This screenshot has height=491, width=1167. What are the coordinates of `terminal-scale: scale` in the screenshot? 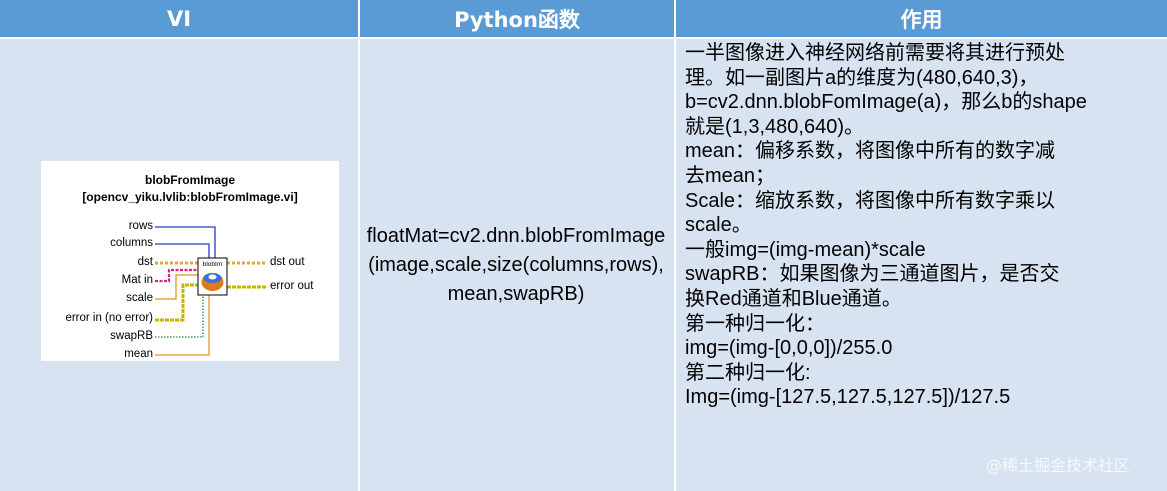 It's located at (139, 298).